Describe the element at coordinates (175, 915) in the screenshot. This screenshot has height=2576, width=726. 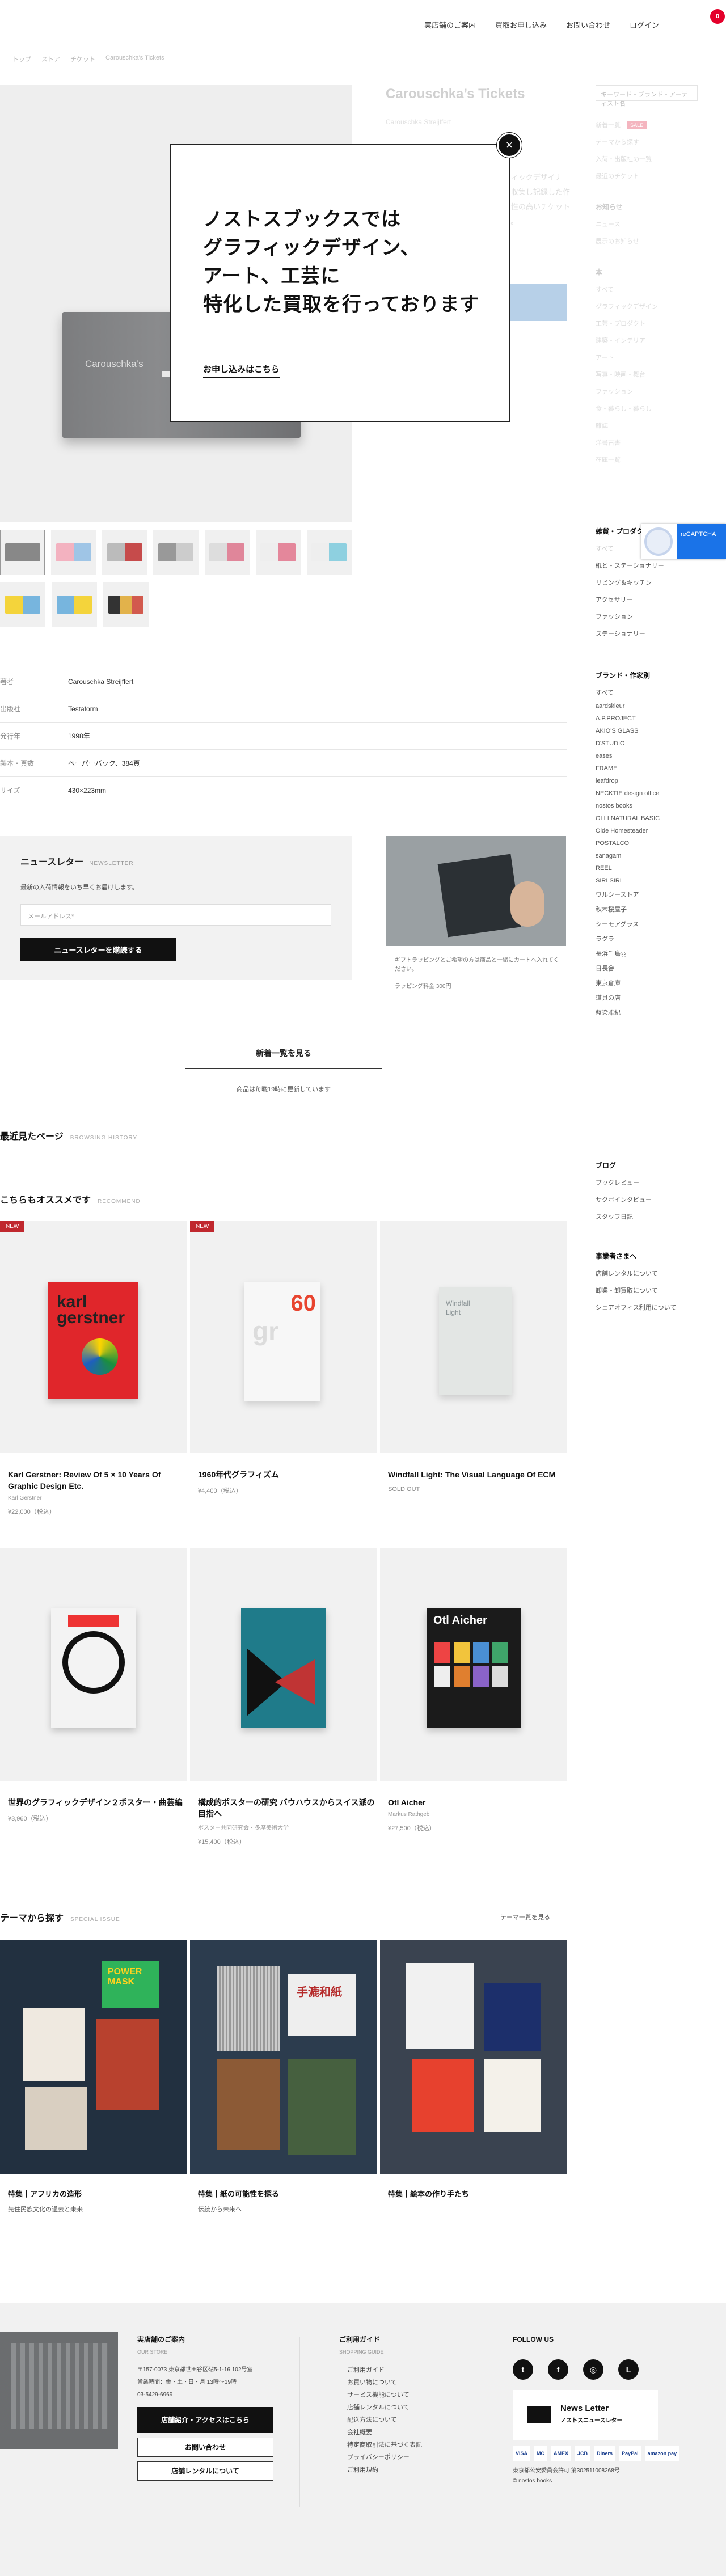
I see `newsletter-email-input: メールアドレス*` at that location.